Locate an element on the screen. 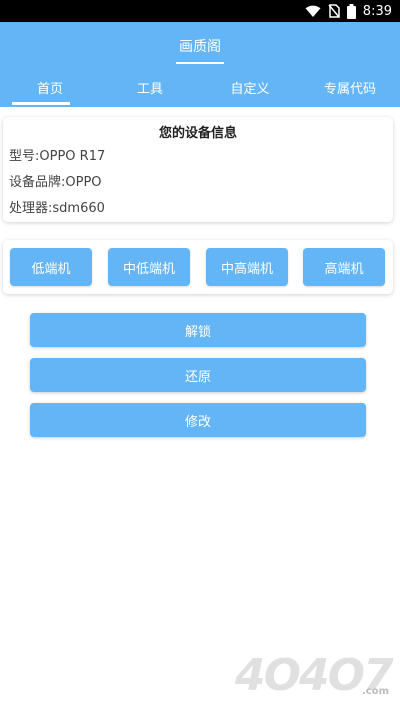 The width and height of the screenshot is (400, 710). device-info-card: 您的设备信息 型号:OPPO R17 设备品牌:OPPO 处理器:sdm660 is located at coordinates (198, 169).